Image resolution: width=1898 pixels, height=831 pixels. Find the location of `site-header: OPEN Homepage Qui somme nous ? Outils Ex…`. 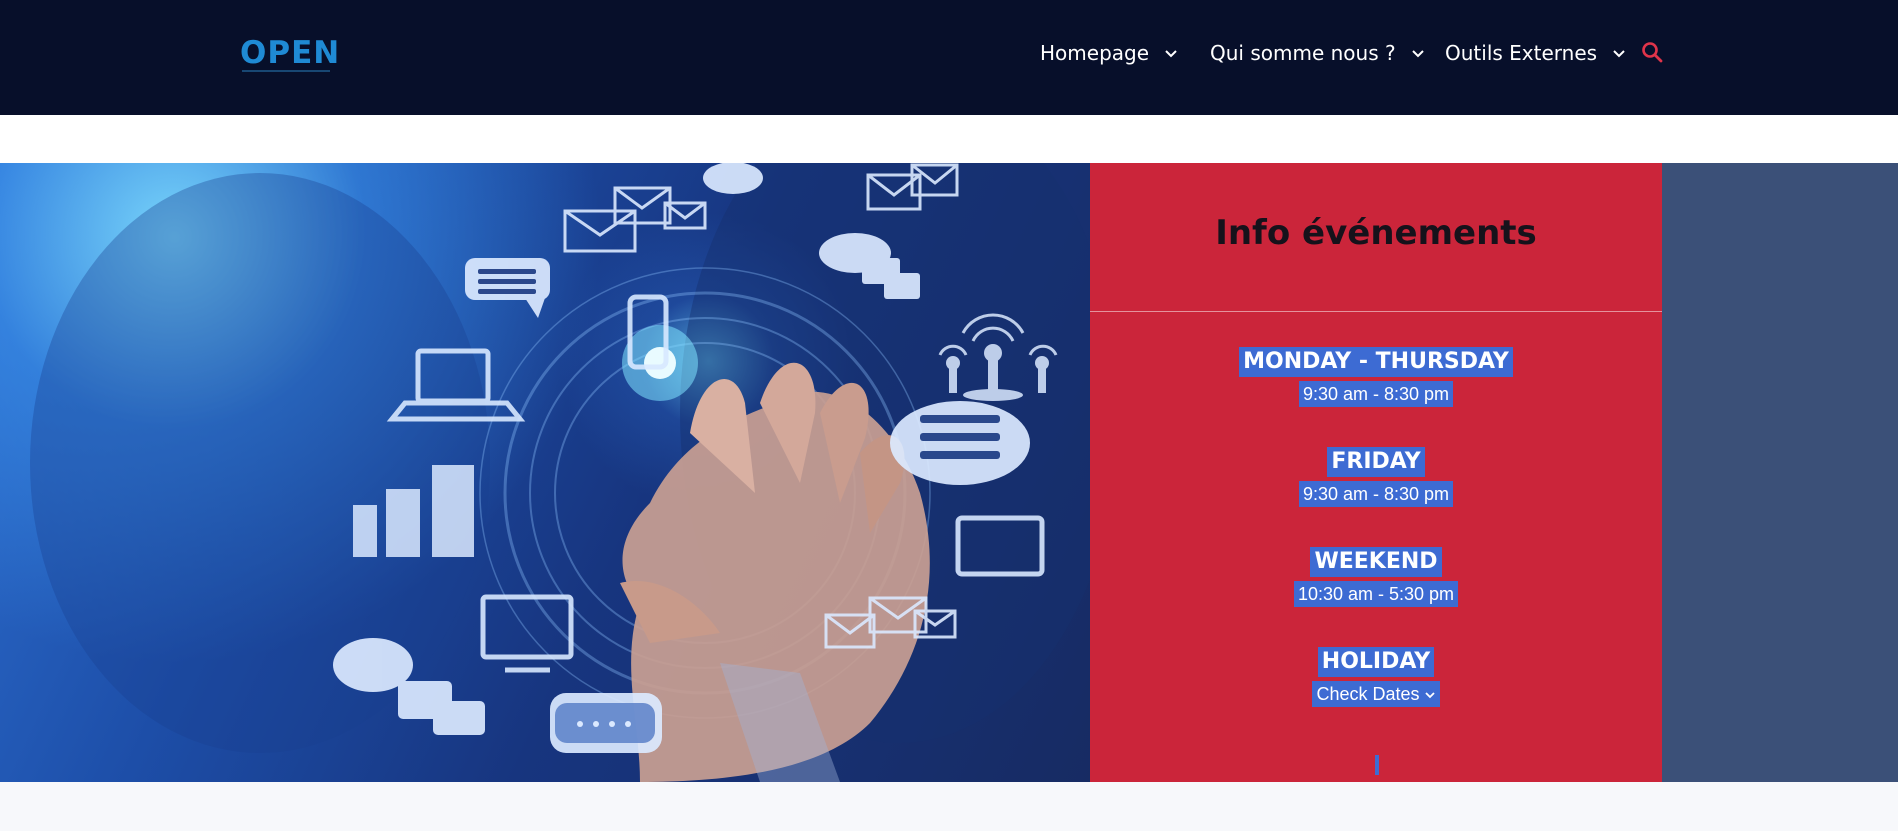

site-header: OPEN Homepage Qui somme nous ? Outils Ex… is located at coordinates (949, 57).